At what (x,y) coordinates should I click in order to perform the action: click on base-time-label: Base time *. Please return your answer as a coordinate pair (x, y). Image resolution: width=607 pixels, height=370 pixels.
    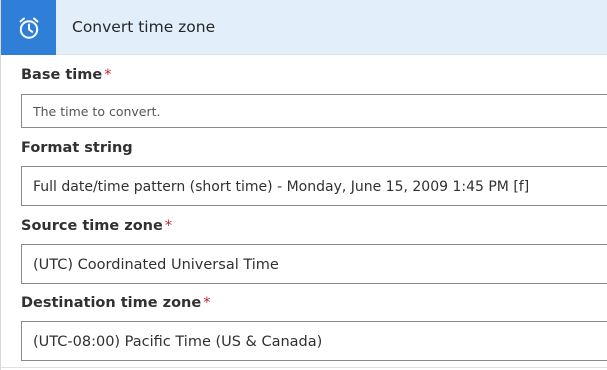
    Looking at the image, I should click on (66, 75).